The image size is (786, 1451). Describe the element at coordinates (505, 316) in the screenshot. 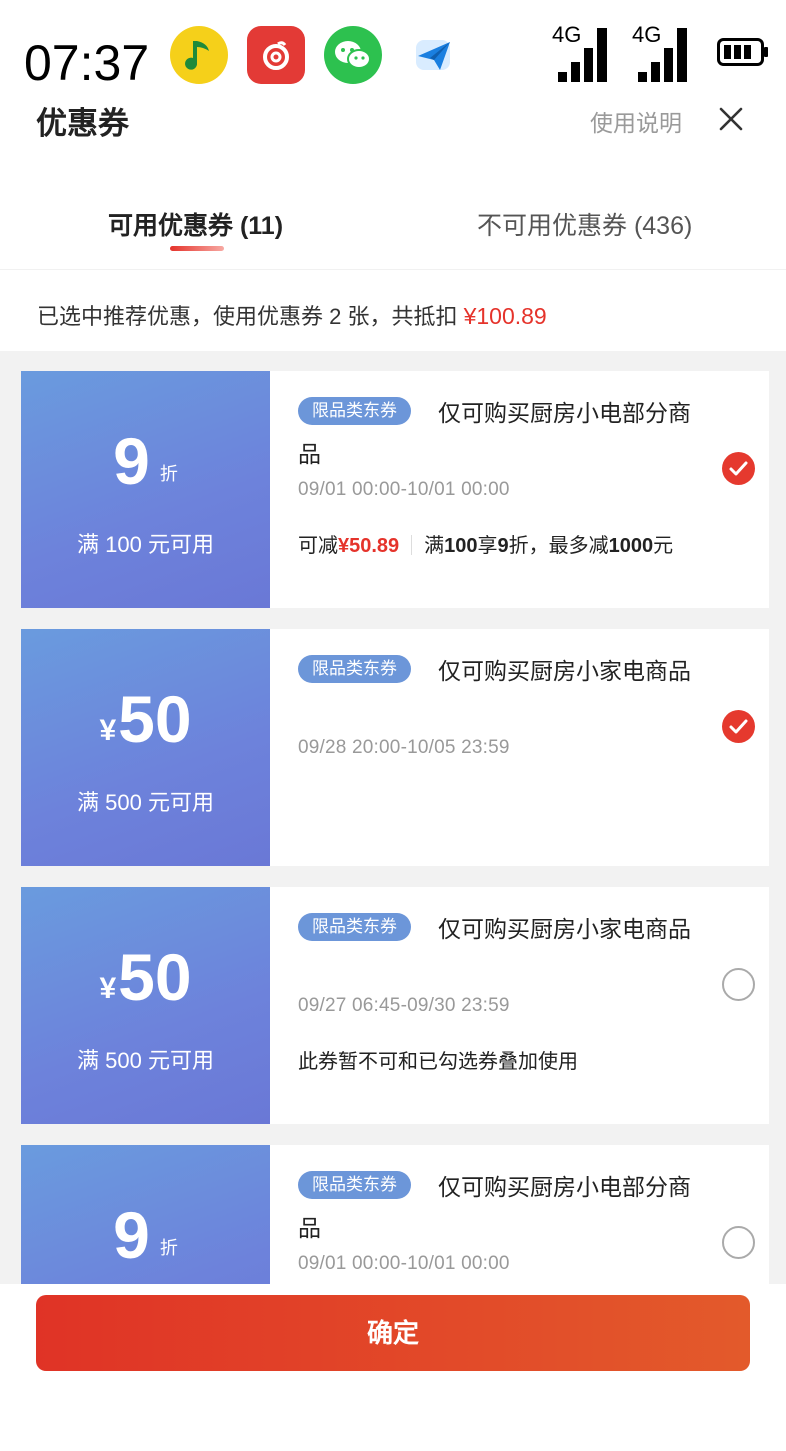

I see `summary-amount: ¥100.89` at that location.